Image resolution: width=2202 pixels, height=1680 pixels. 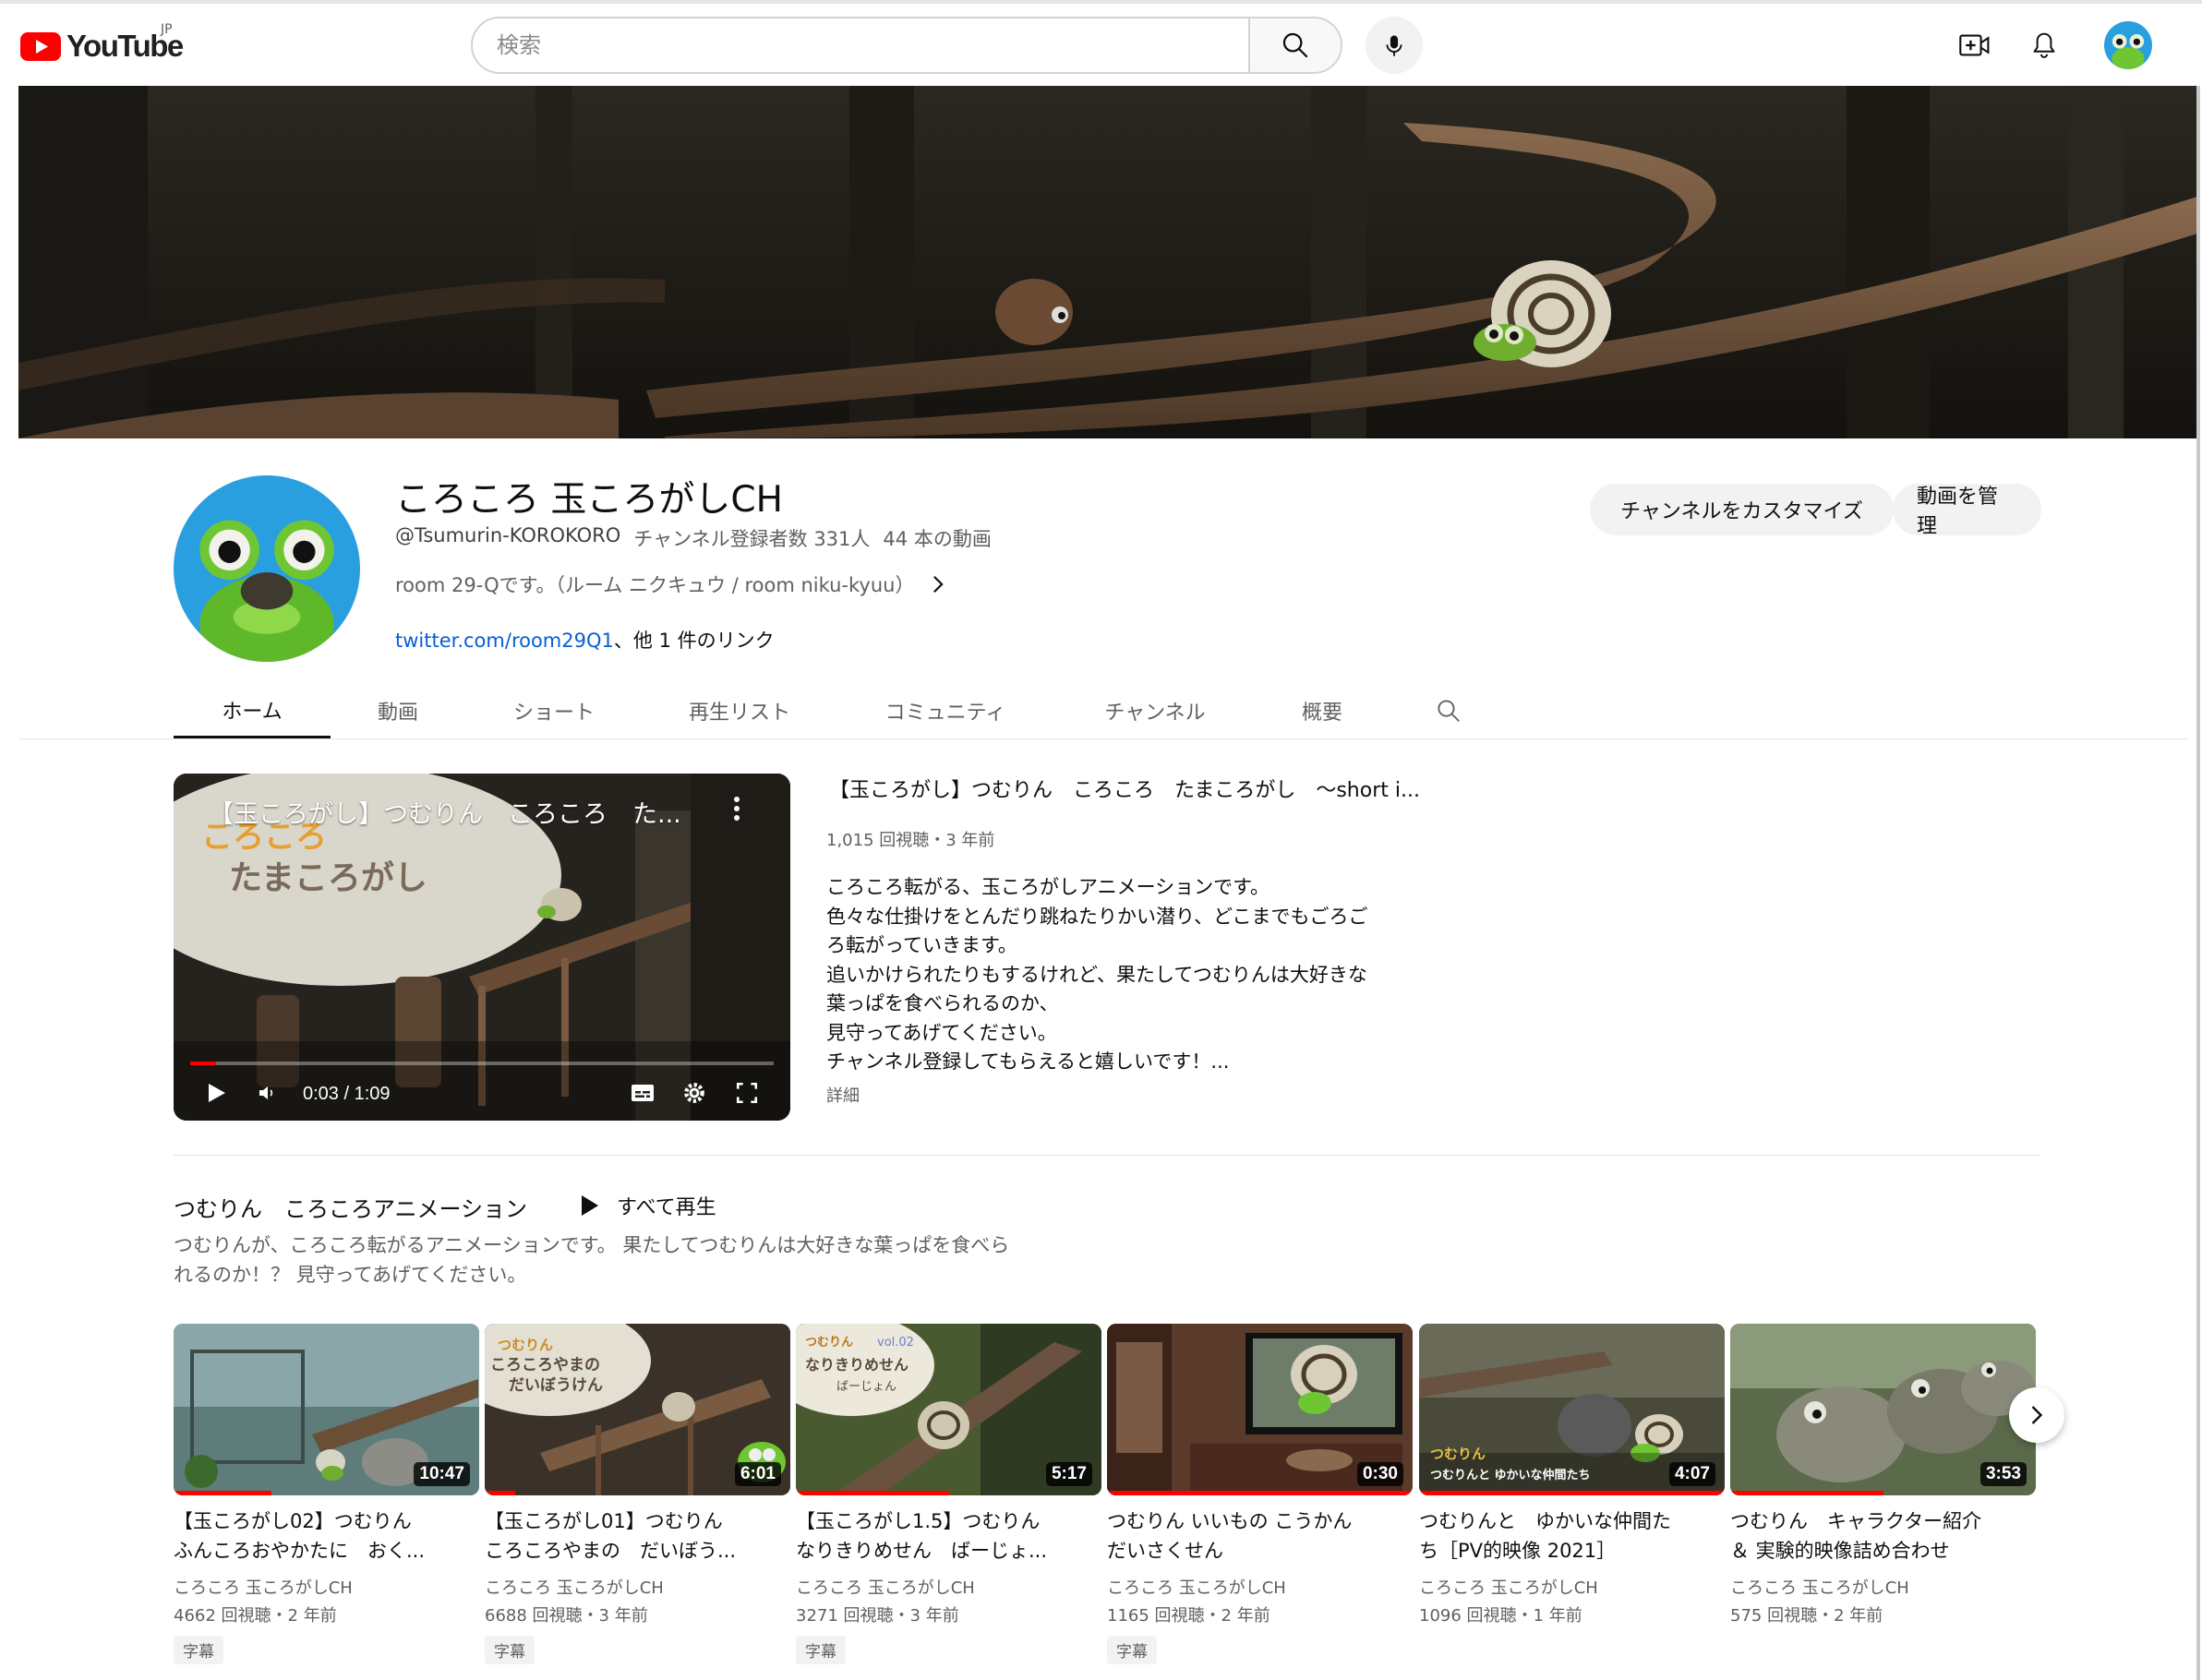 I want to click on video-thumbnail: つむりん つむりんと ゆかいな仲間たち 4:07, so click(x=1572, y=1409).